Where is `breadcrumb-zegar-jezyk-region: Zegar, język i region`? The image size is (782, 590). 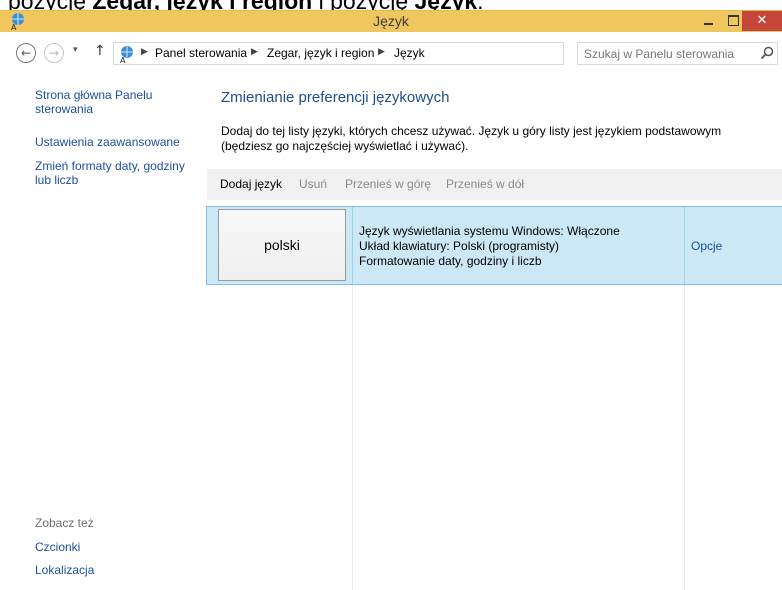 breadcrumb-zegar-jezyk-region: Zegar, język i region is located at coordinates (320, 53).